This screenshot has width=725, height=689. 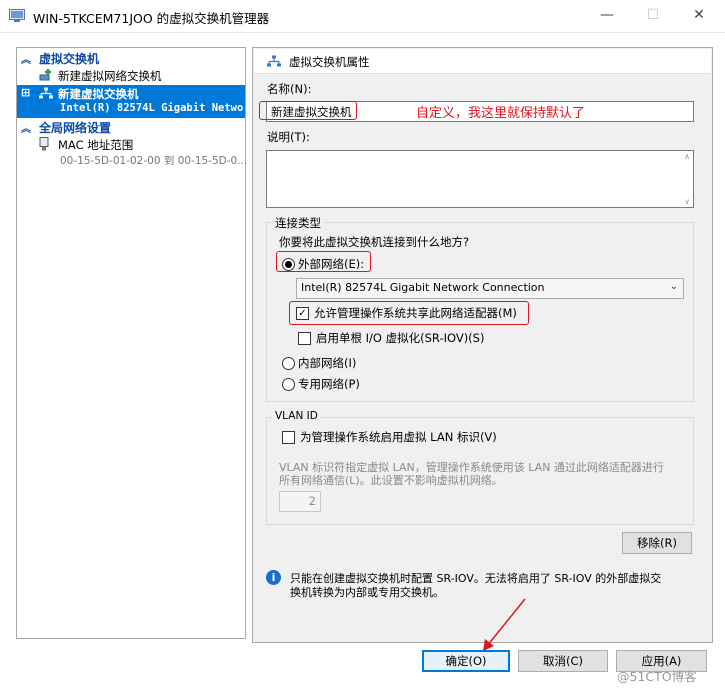 I want to click on internal-network-radio, so click(x=288, y=363).